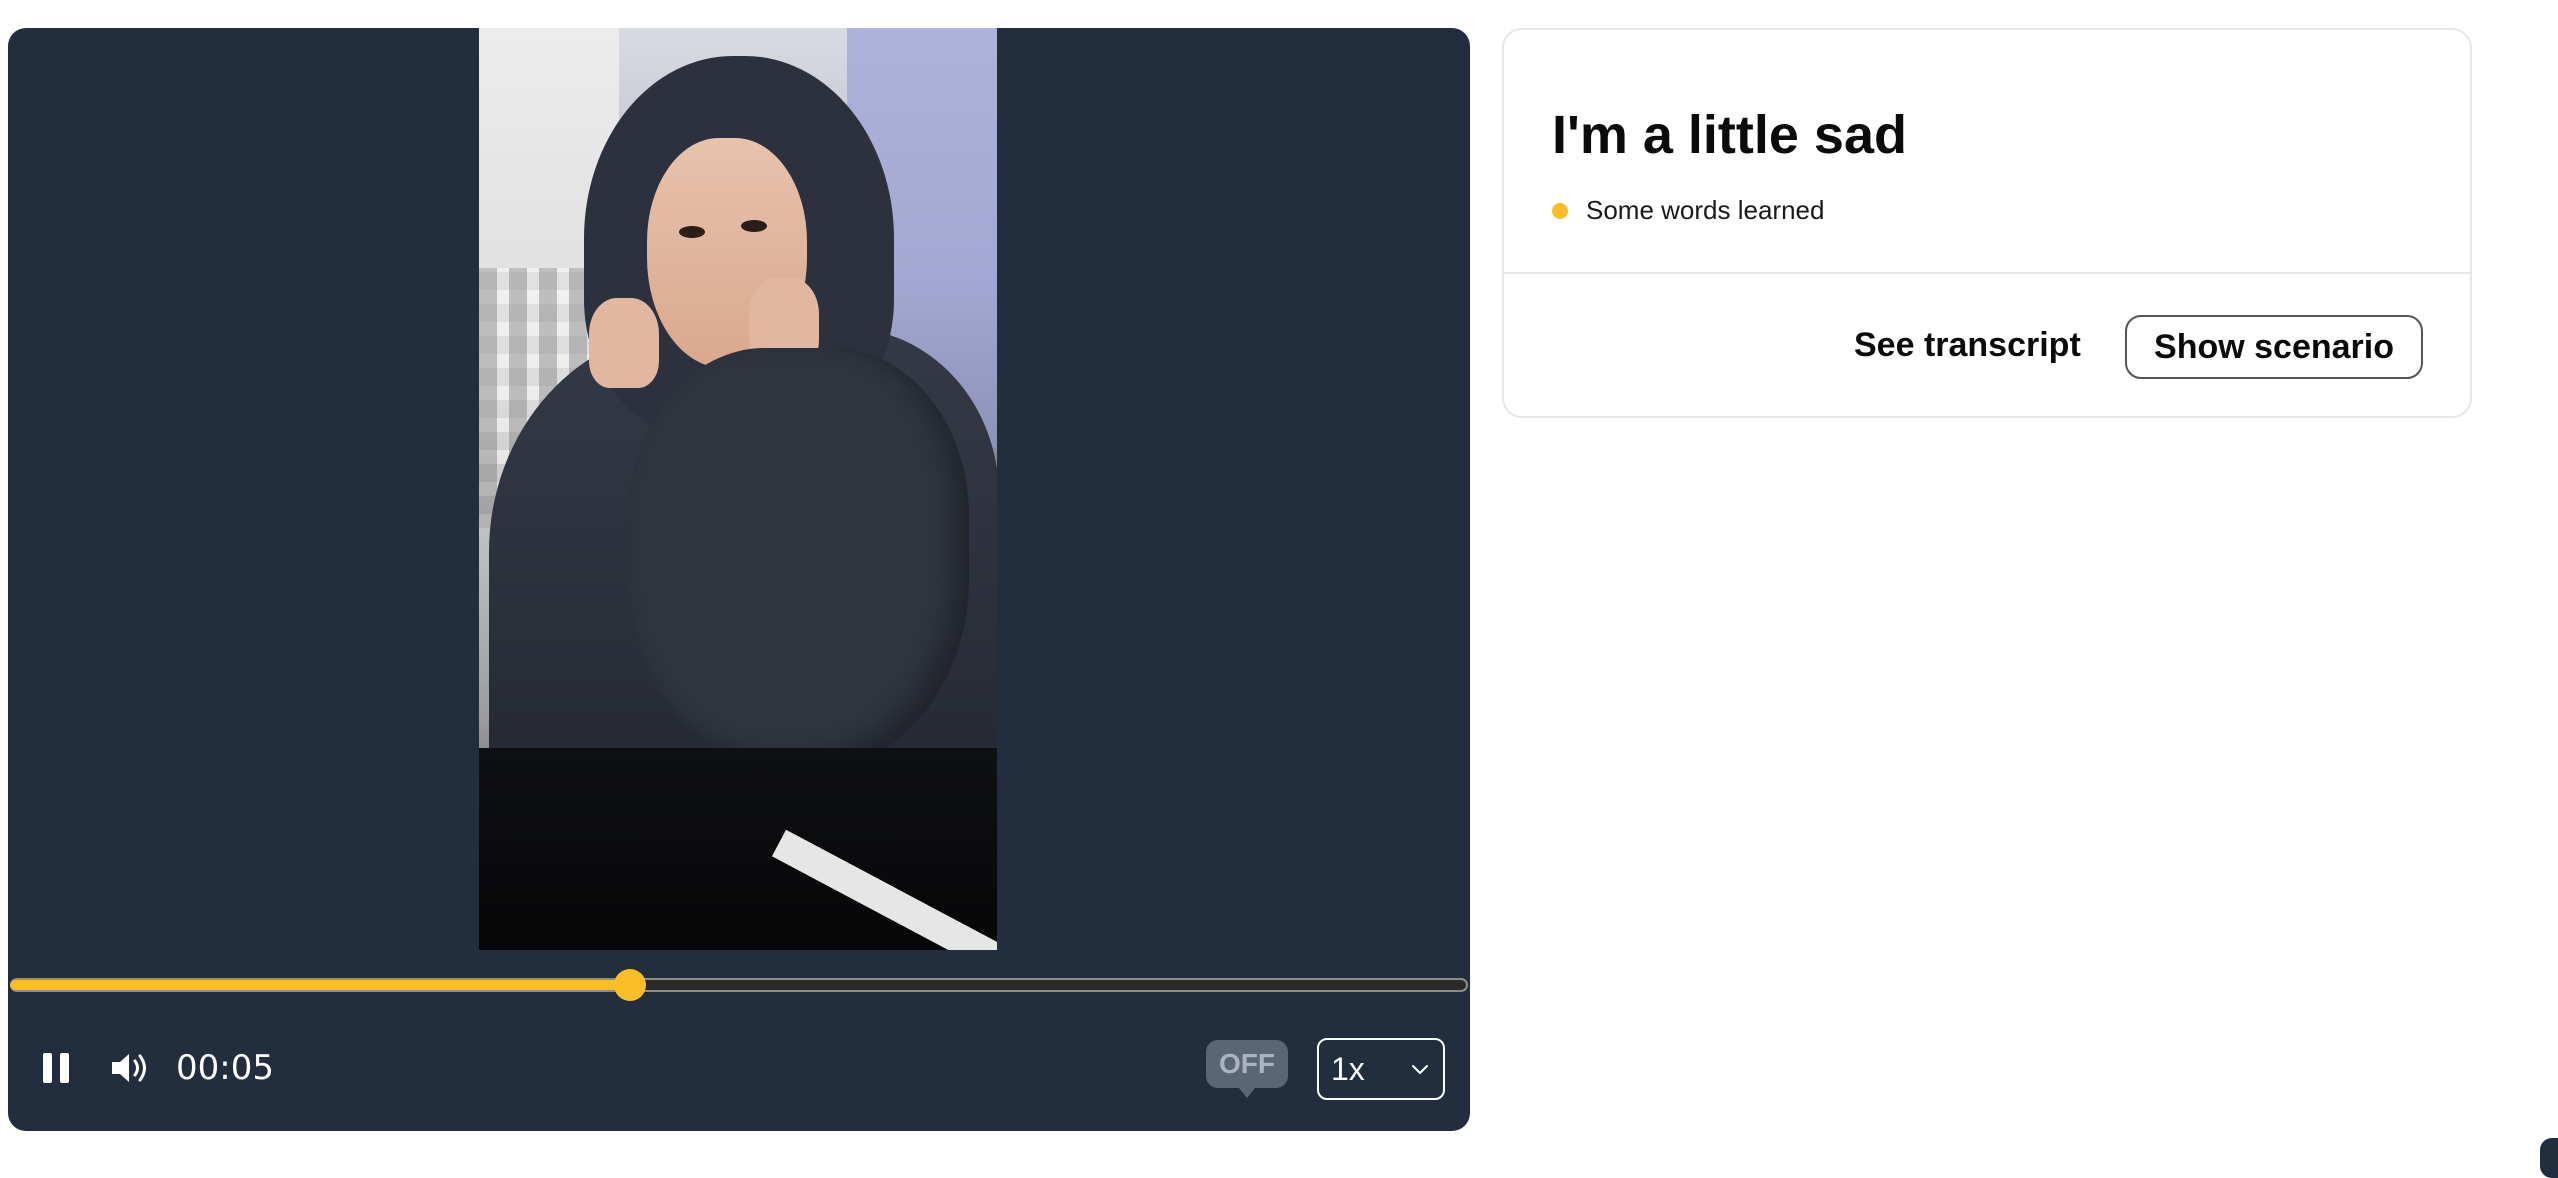 Image resolution: width=2558 pixels, height=1178 pixels. What do you see at coordinates (629, 985) in the screenshot?
I see `progress-scrubber-handle` at bounding box center [629, 985].